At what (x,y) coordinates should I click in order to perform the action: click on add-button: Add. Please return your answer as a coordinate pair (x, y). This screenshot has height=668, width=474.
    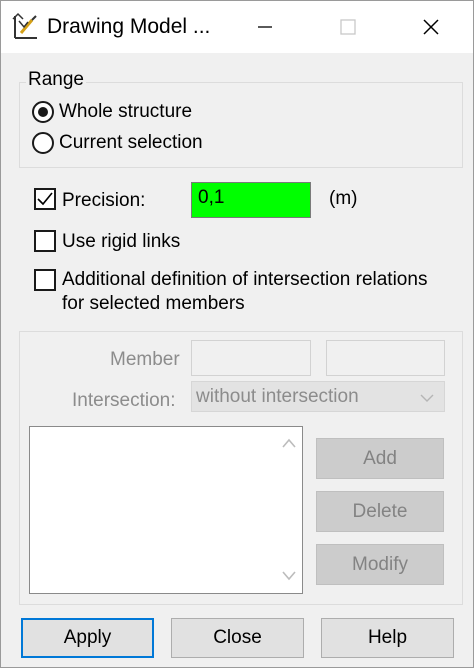
    Looking at the image, I should click on (380, 458).